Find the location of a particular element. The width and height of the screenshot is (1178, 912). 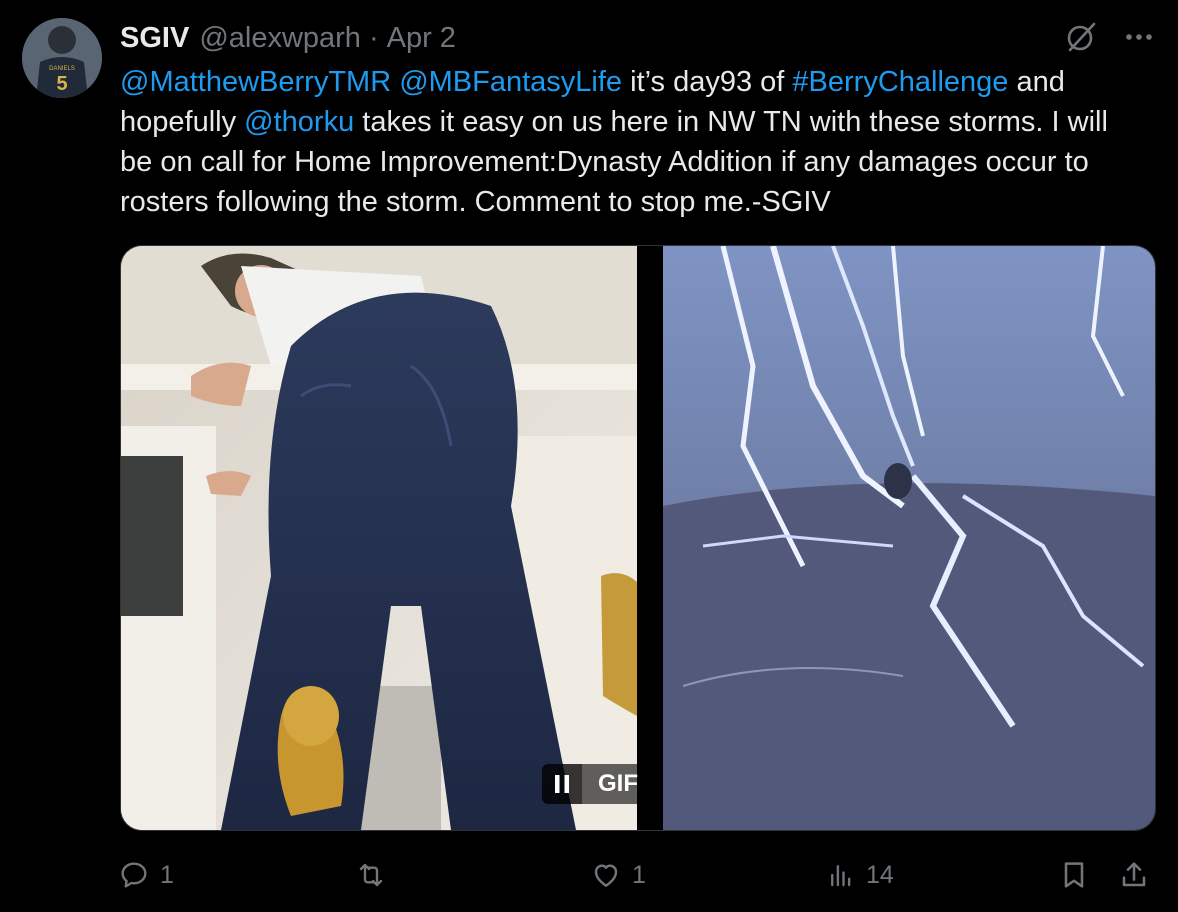

mention-link: @MBFantasyLife is located at coordinates (510, 82).